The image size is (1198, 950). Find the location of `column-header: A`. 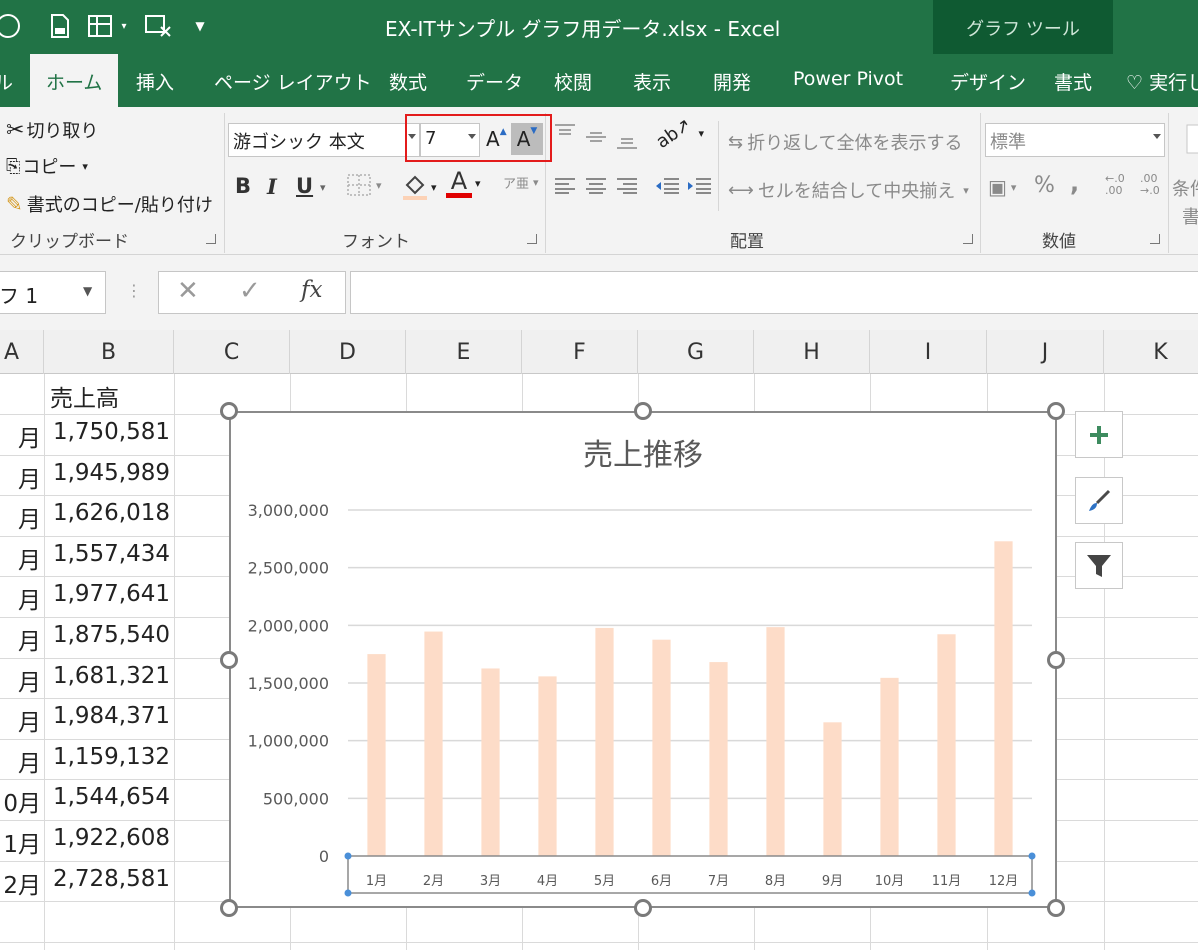

column-header: A is located at coordinates (22, 352).